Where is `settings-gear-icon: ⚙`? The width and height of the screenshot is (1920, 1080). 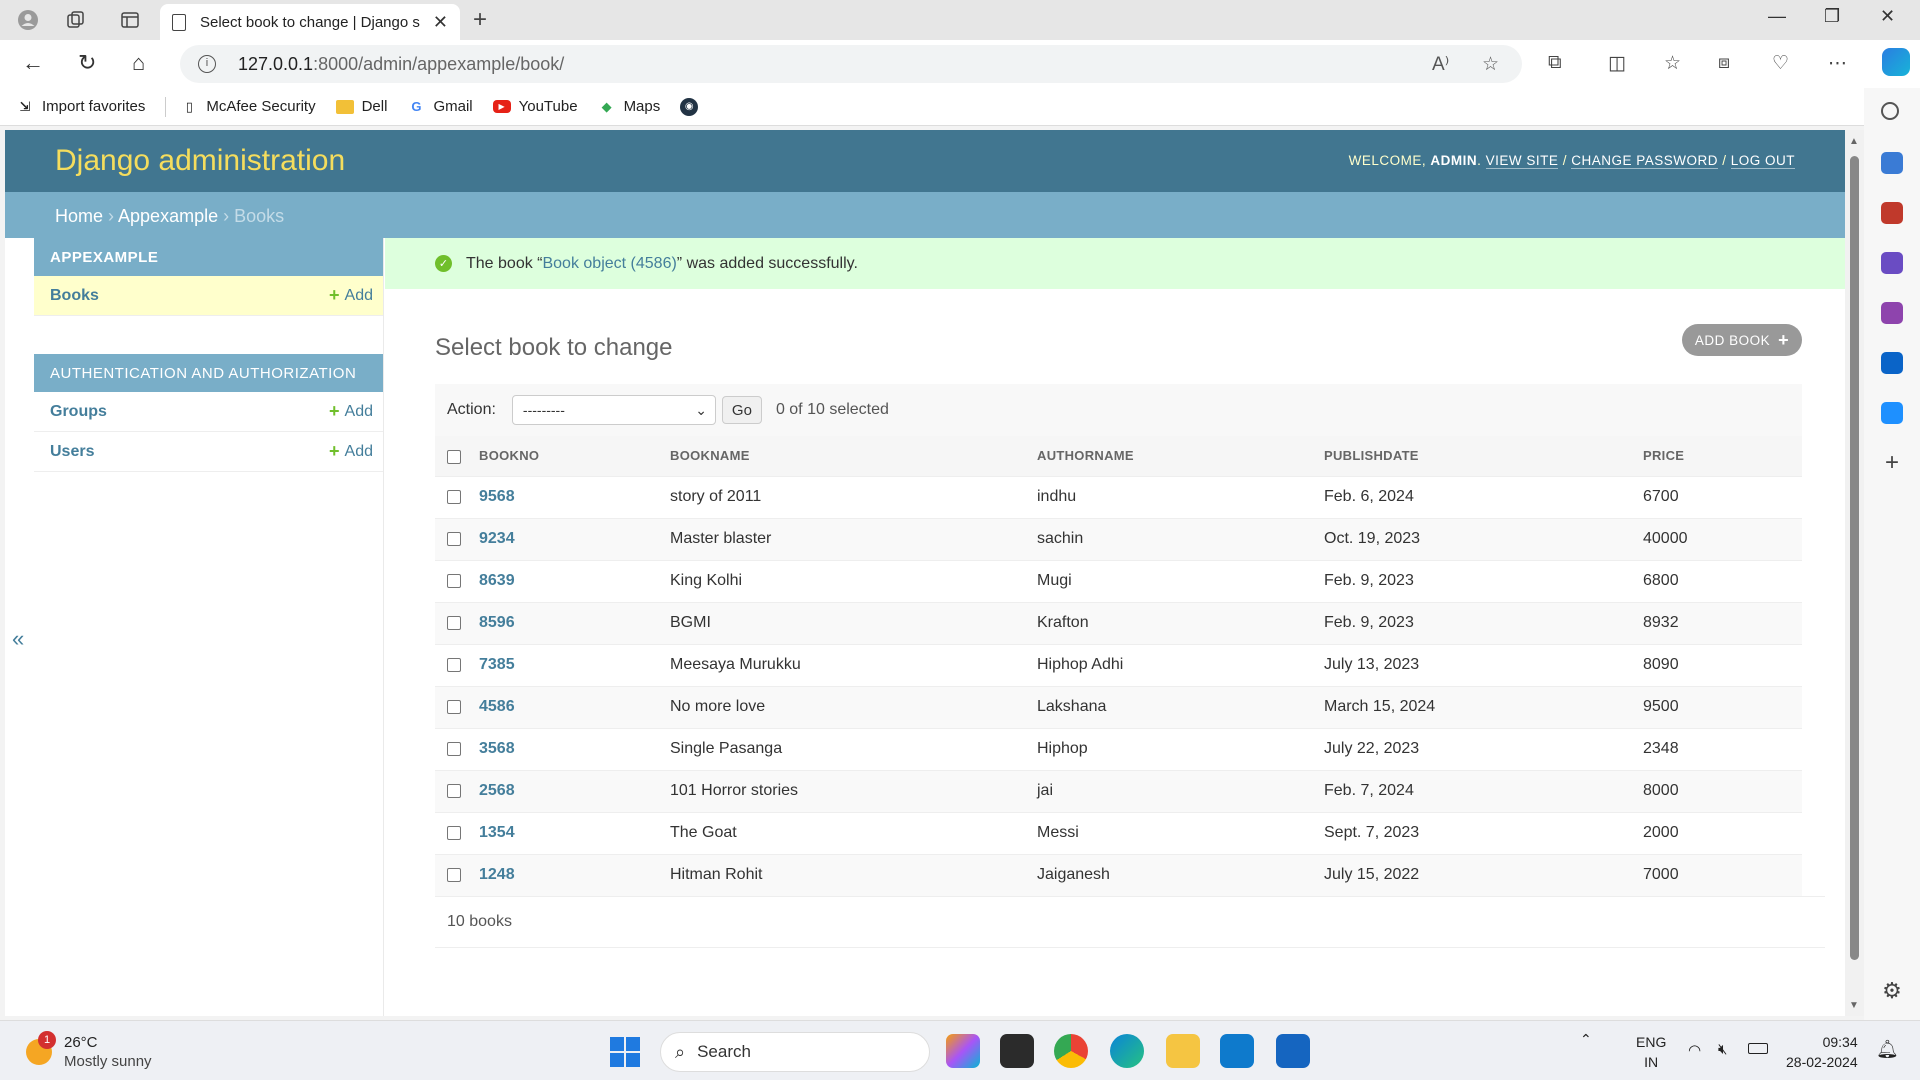 settings-gear-icon: ⚙ is located at coordinates (1892, 991).